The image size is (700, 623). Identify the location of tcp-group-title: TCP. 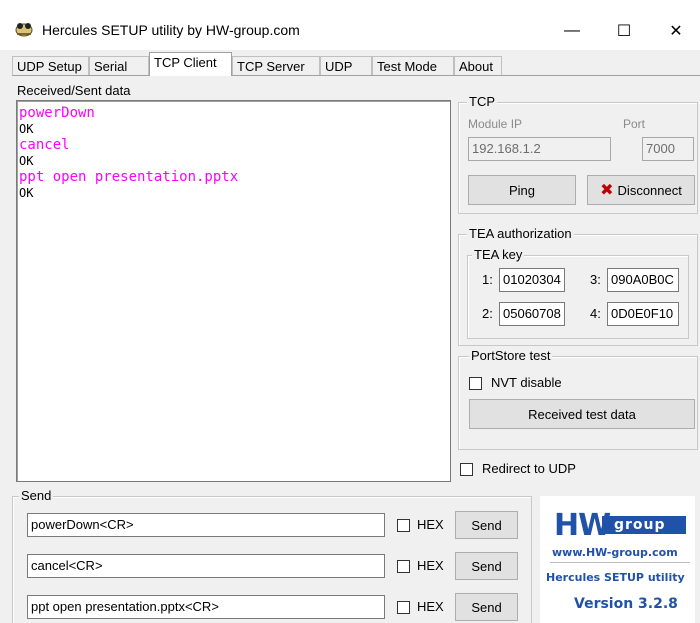
(482, 101).